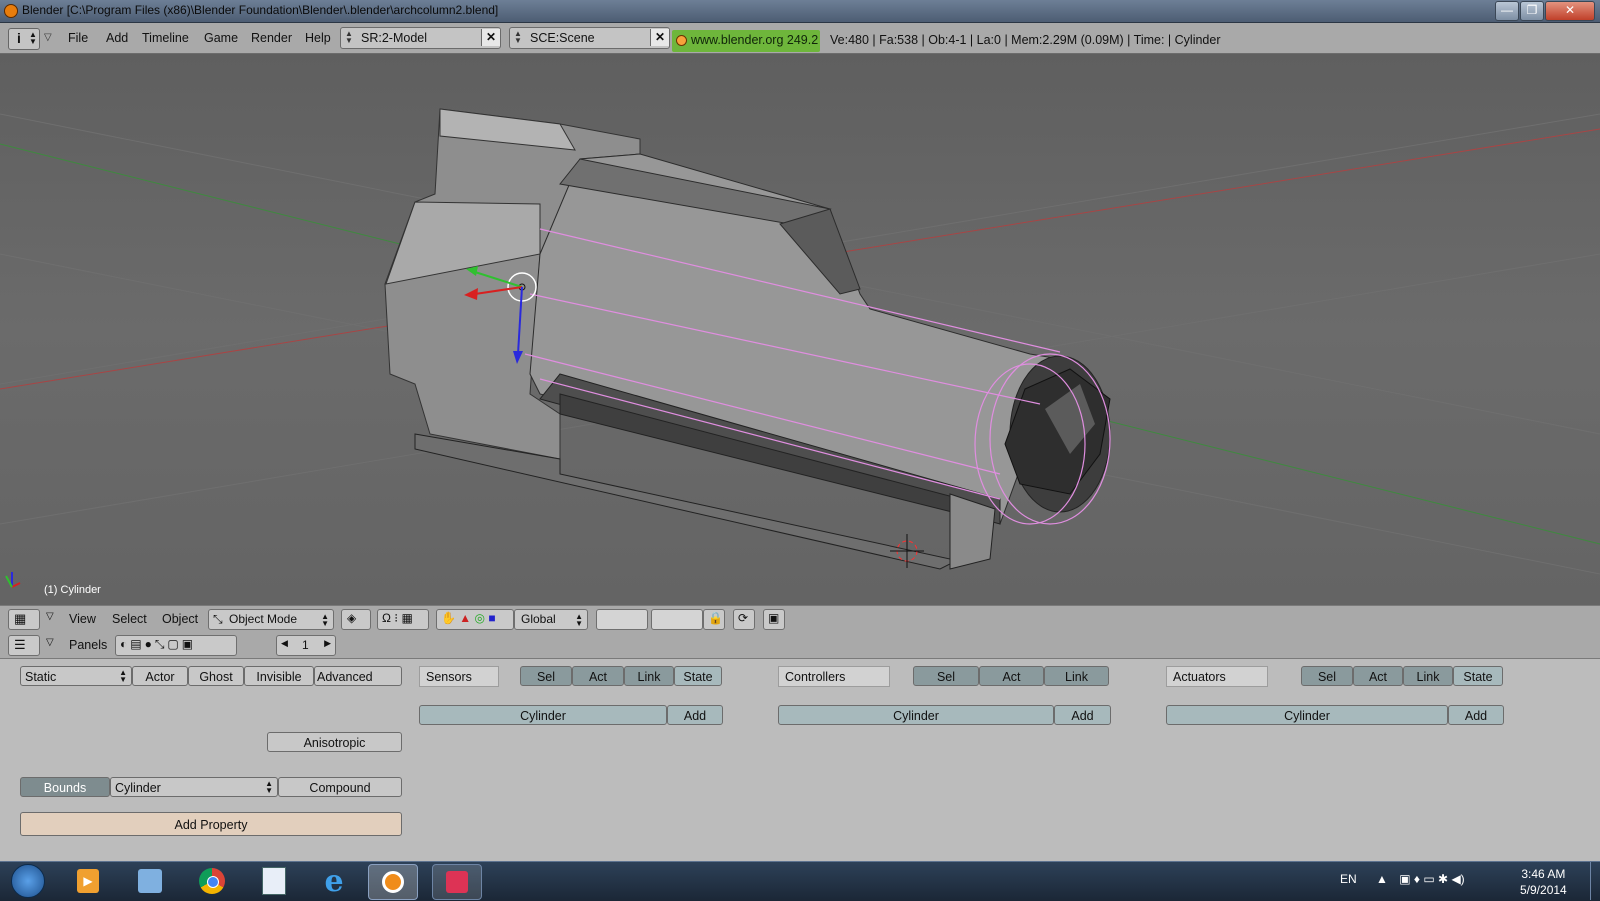 This screenshot has height=901, width=1600. What do you see at coordinates (659, 37) in the screenshot?
I see `delete-scene-icon: ✕` at bounding box center [659, 37].